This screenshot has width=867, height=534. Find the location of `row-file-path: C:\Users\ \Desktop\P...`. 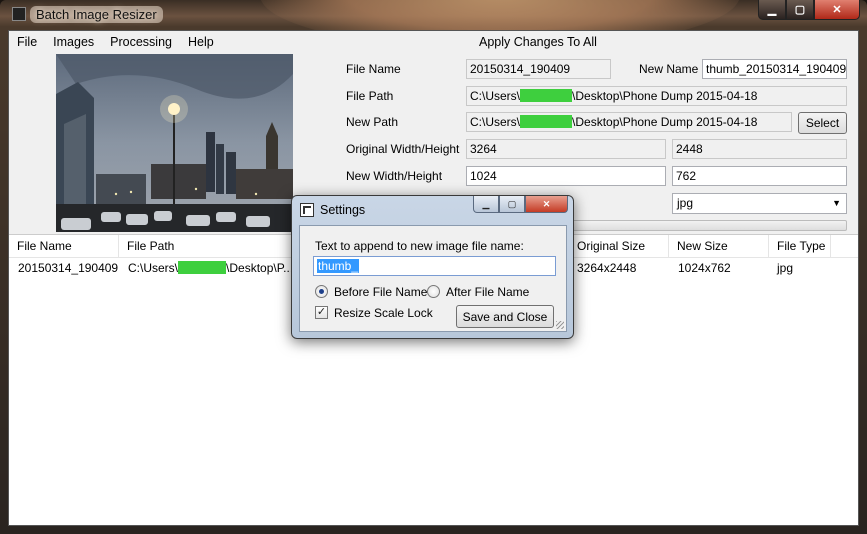

row-file-path: C:\Users\ \Desktop\P... is located at coordinates (210, 268).